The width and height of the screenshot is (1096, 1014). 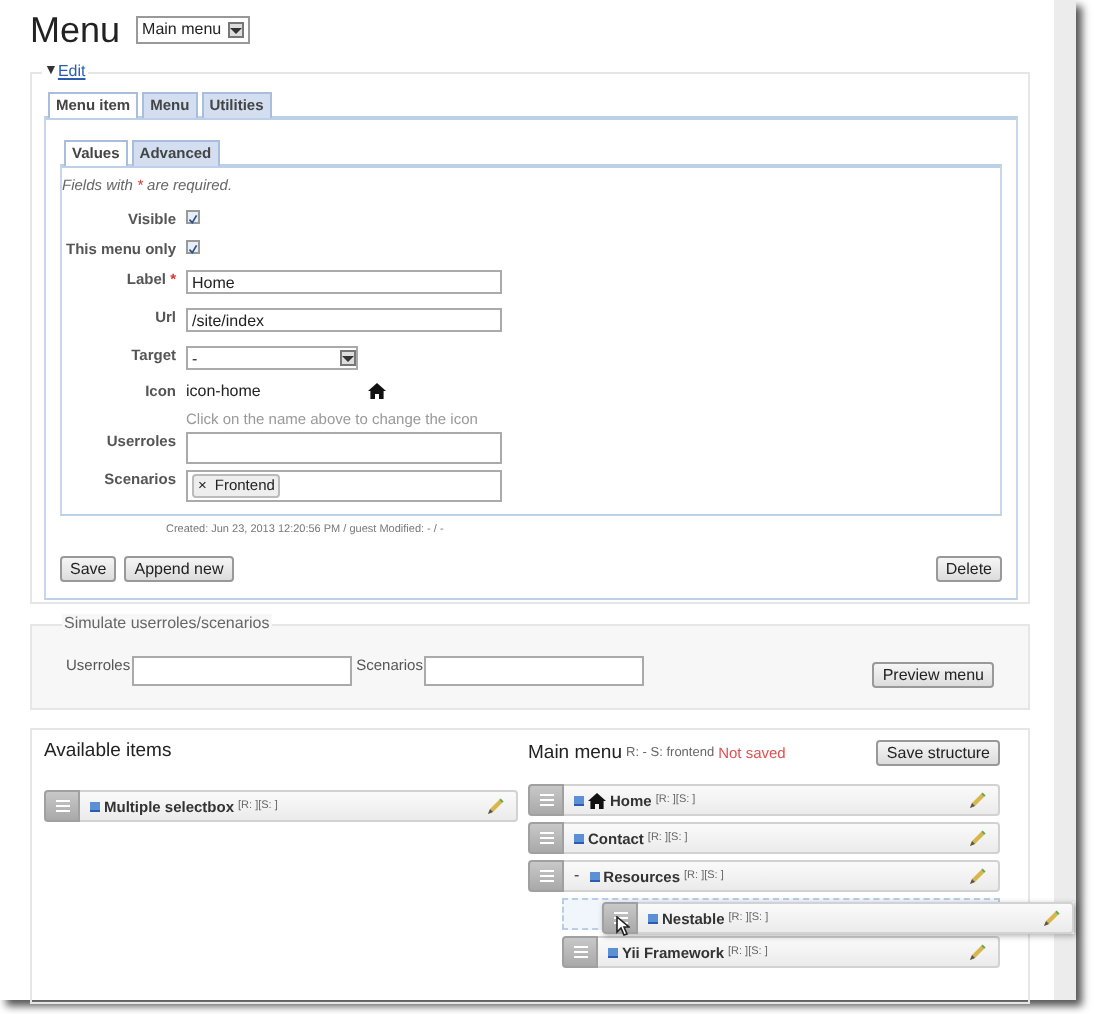 I want to click on cursor-icon, so click(x=623, y=926).